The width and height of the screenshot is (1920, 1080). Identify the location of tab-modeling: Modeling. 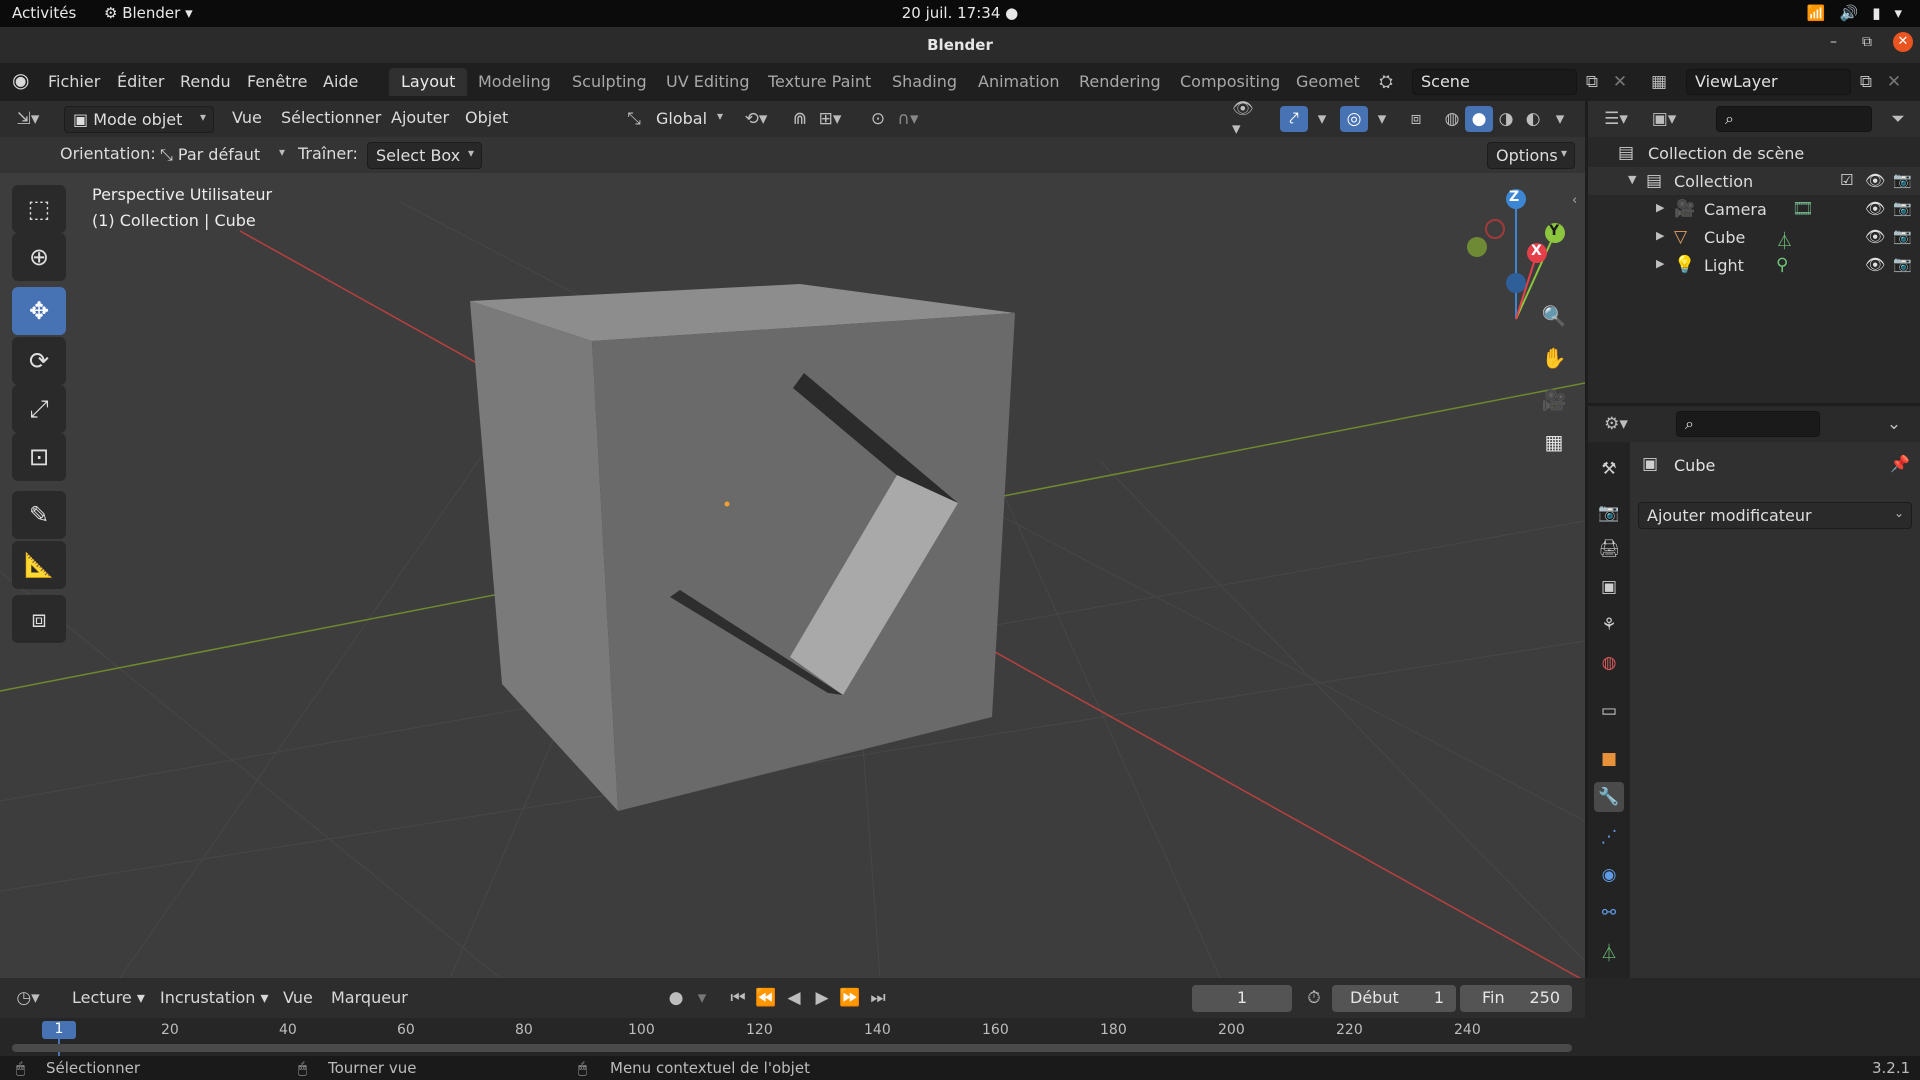
(514, 82).